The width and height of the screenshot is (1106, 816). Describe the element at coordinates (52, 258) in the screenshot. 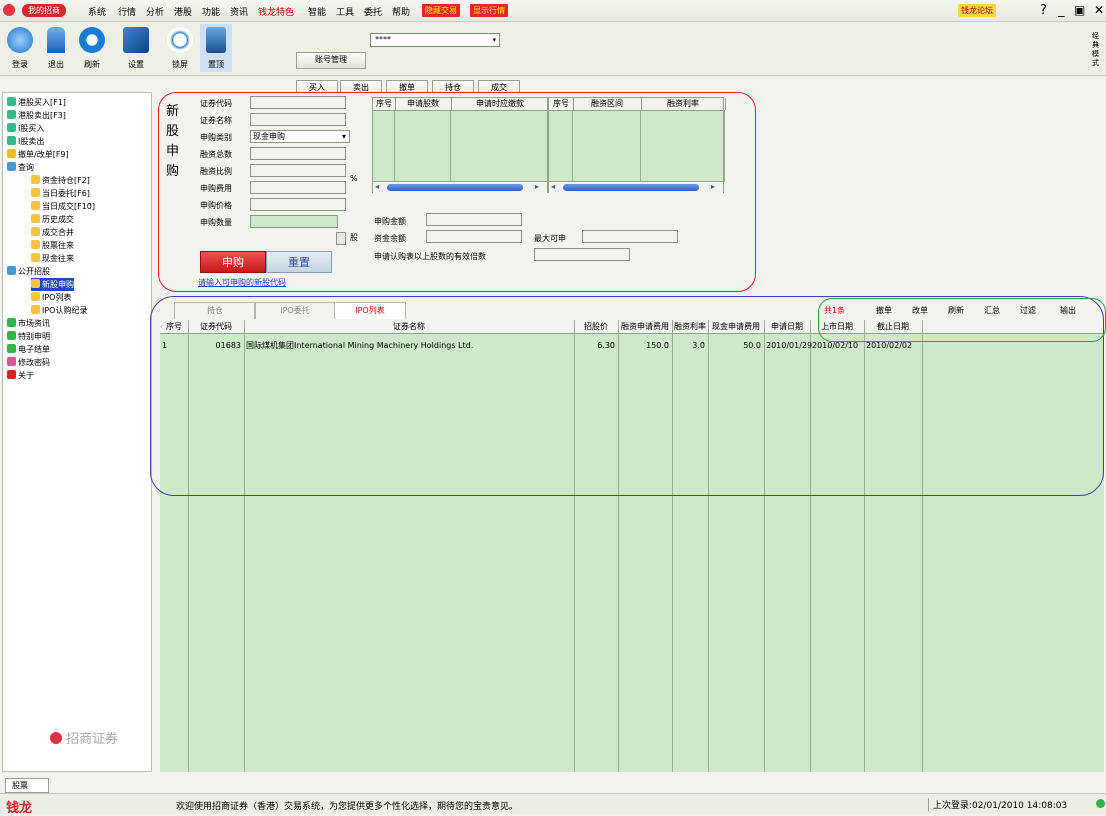

I see `tree-item: 现金往来` at that location.